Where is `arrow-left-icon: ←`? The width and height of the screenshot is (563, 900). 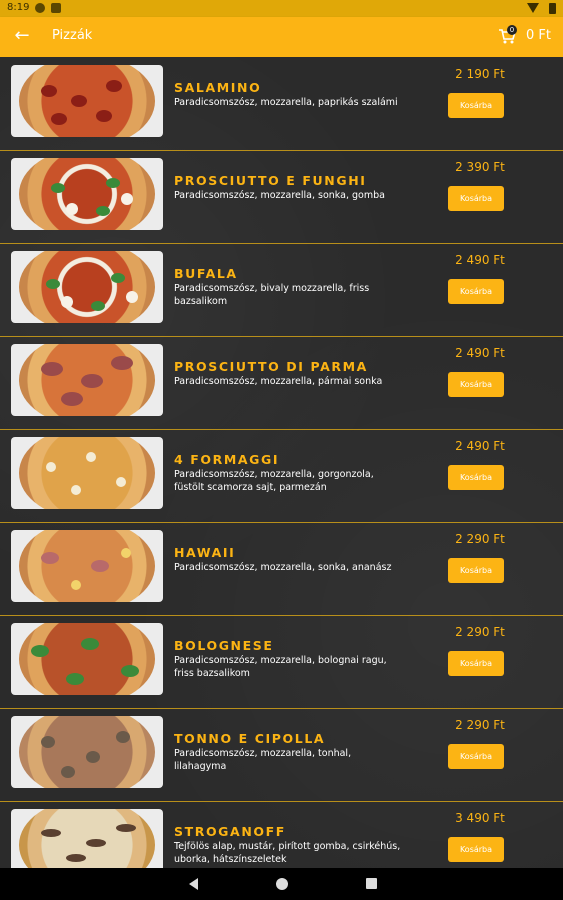
arrow-left-icon: ← is located at coordinates (22, 36).